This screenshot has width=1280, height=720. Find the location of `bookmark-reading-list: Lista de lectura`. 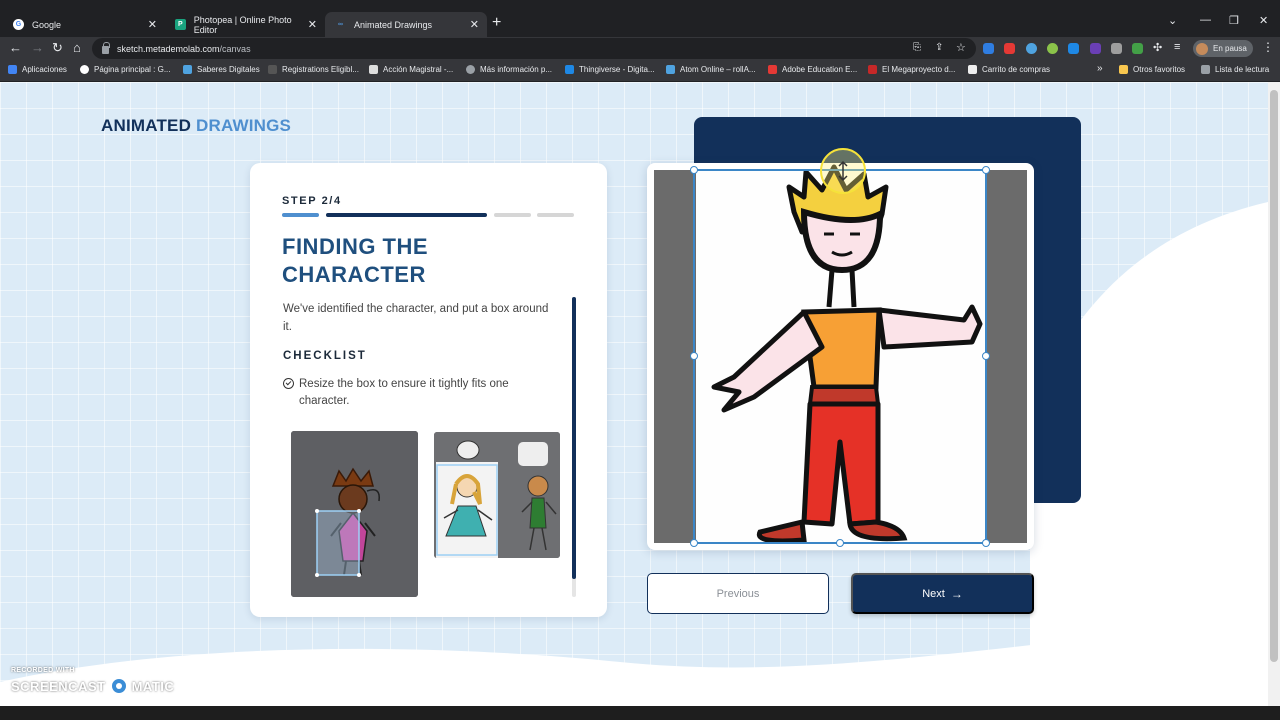

bookmark-reading-list: Lista de lectura is located at coordinates (1235, 69).